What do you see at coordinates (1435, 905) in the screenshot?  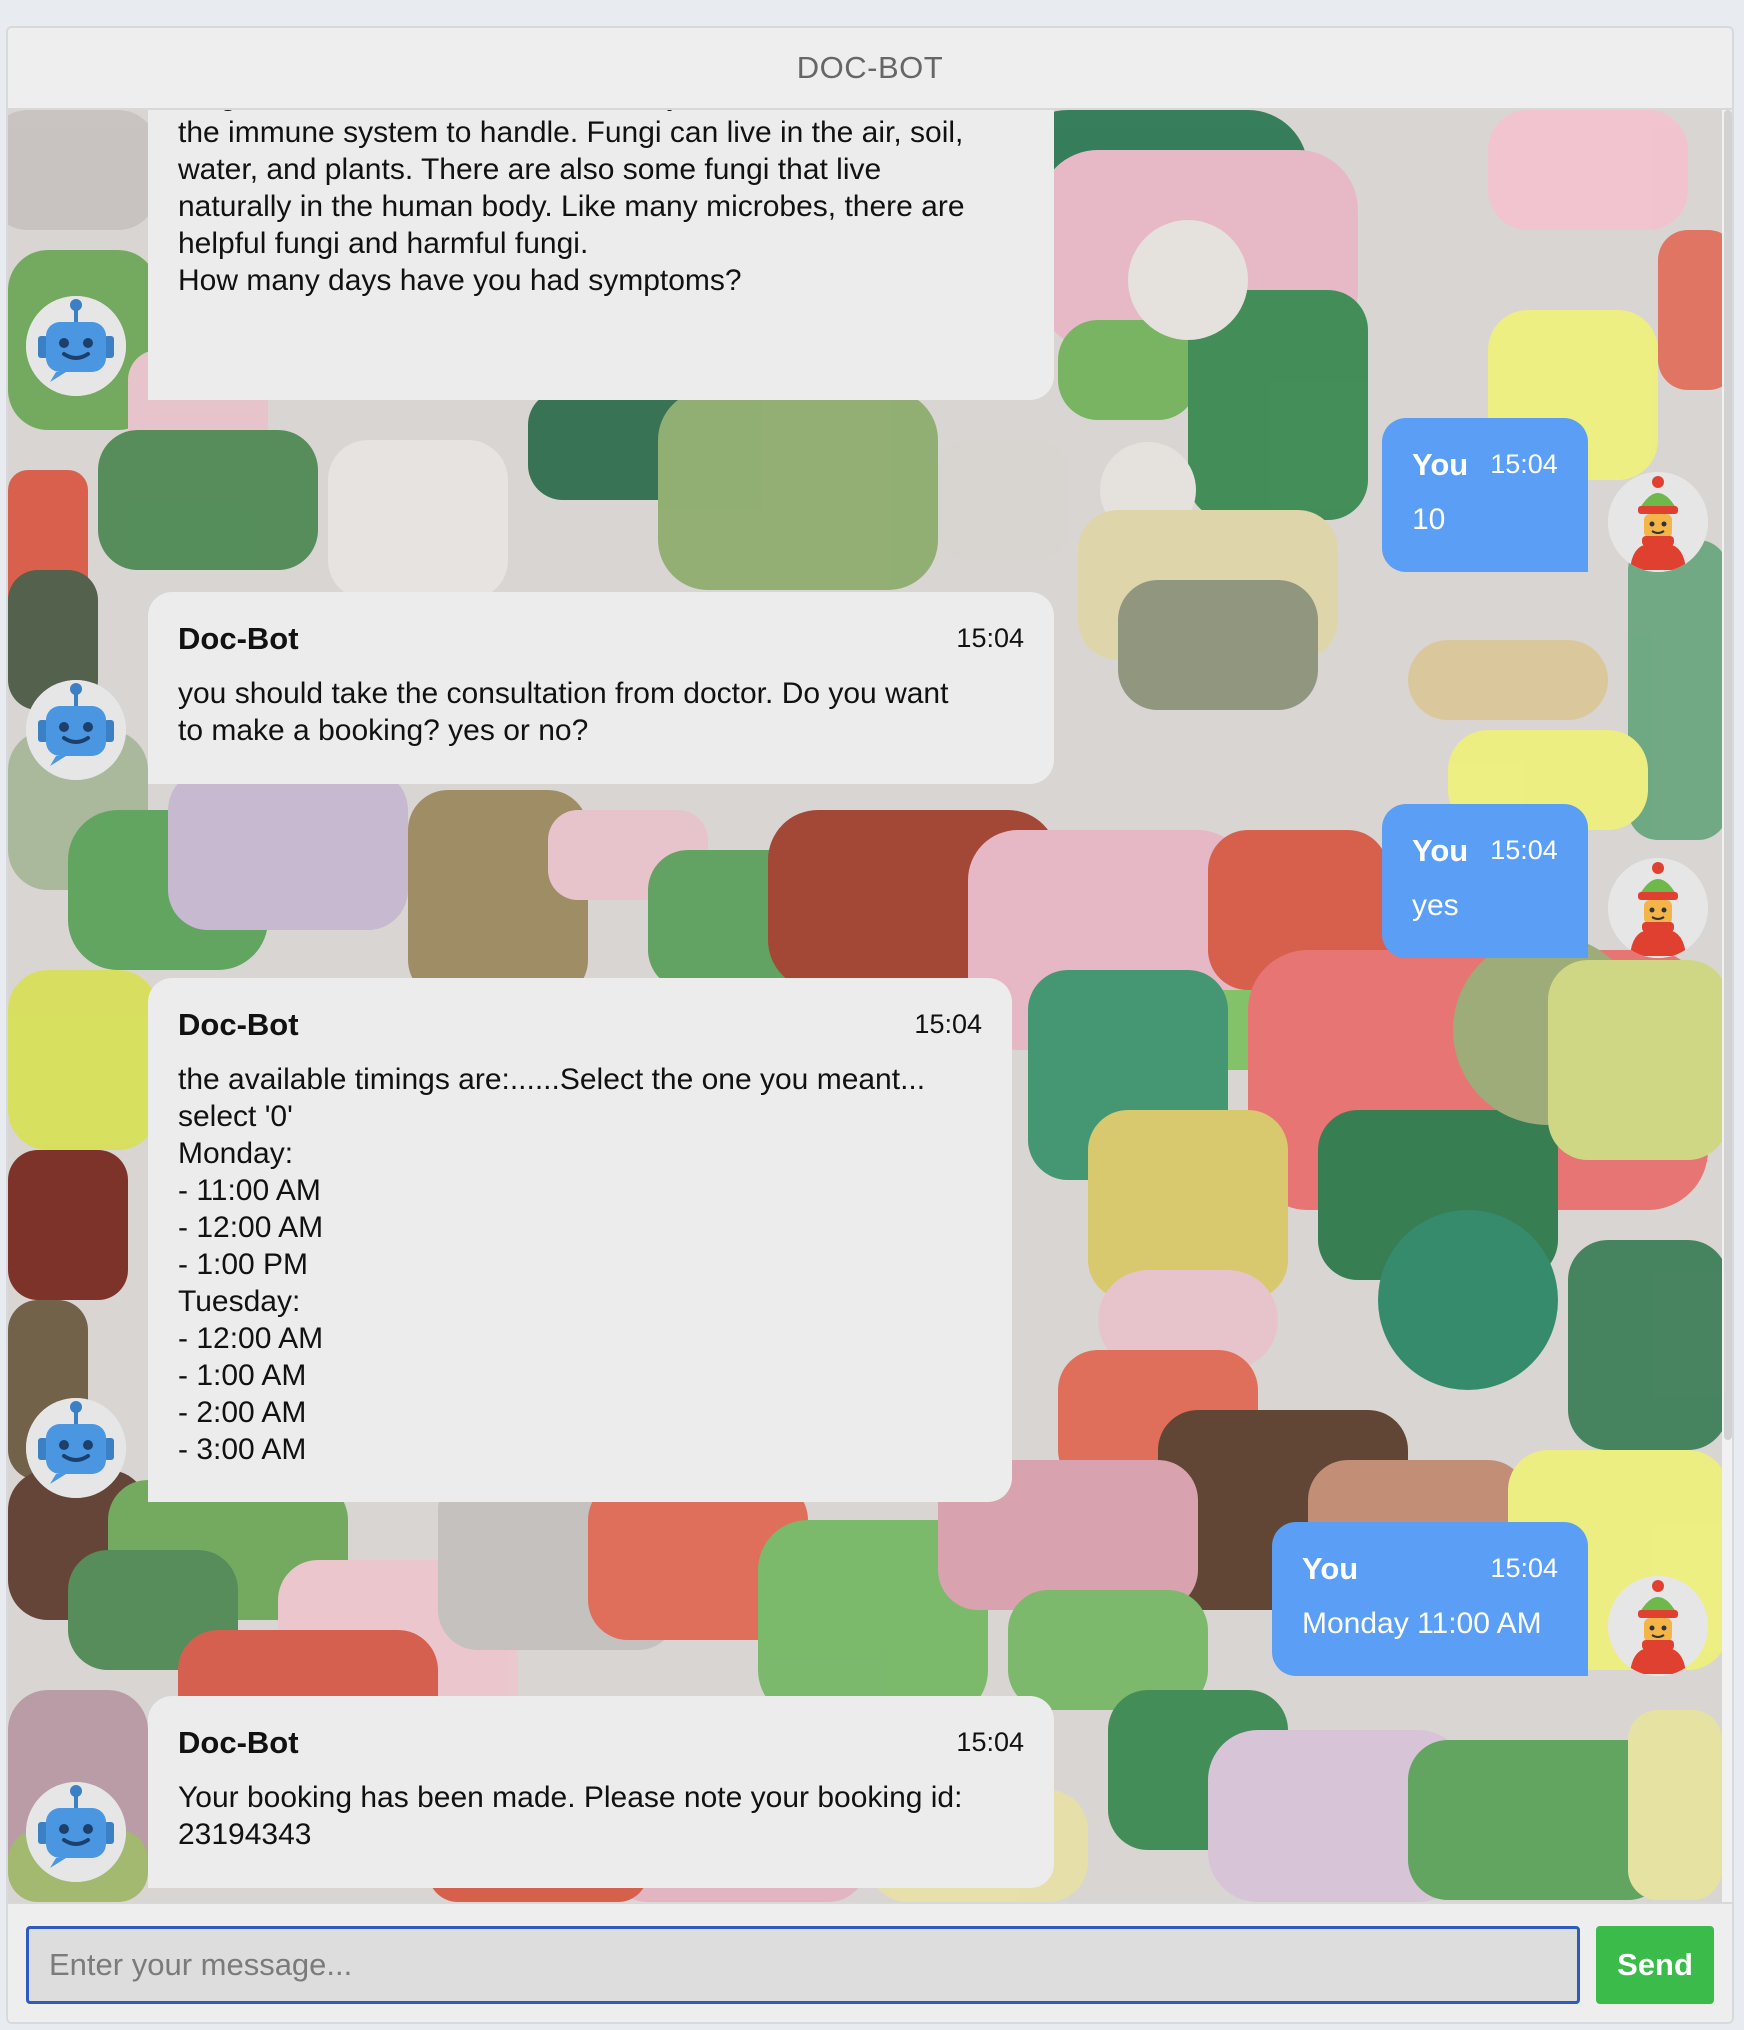 I see `message-text: yes` at bounding box center [1435, 905].